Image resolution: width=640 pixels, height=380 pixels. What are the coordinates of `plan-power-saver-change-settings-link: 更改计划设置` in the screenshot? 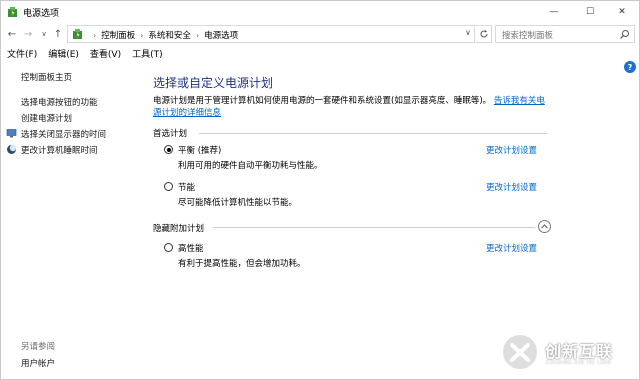 It's located at (511, 187).